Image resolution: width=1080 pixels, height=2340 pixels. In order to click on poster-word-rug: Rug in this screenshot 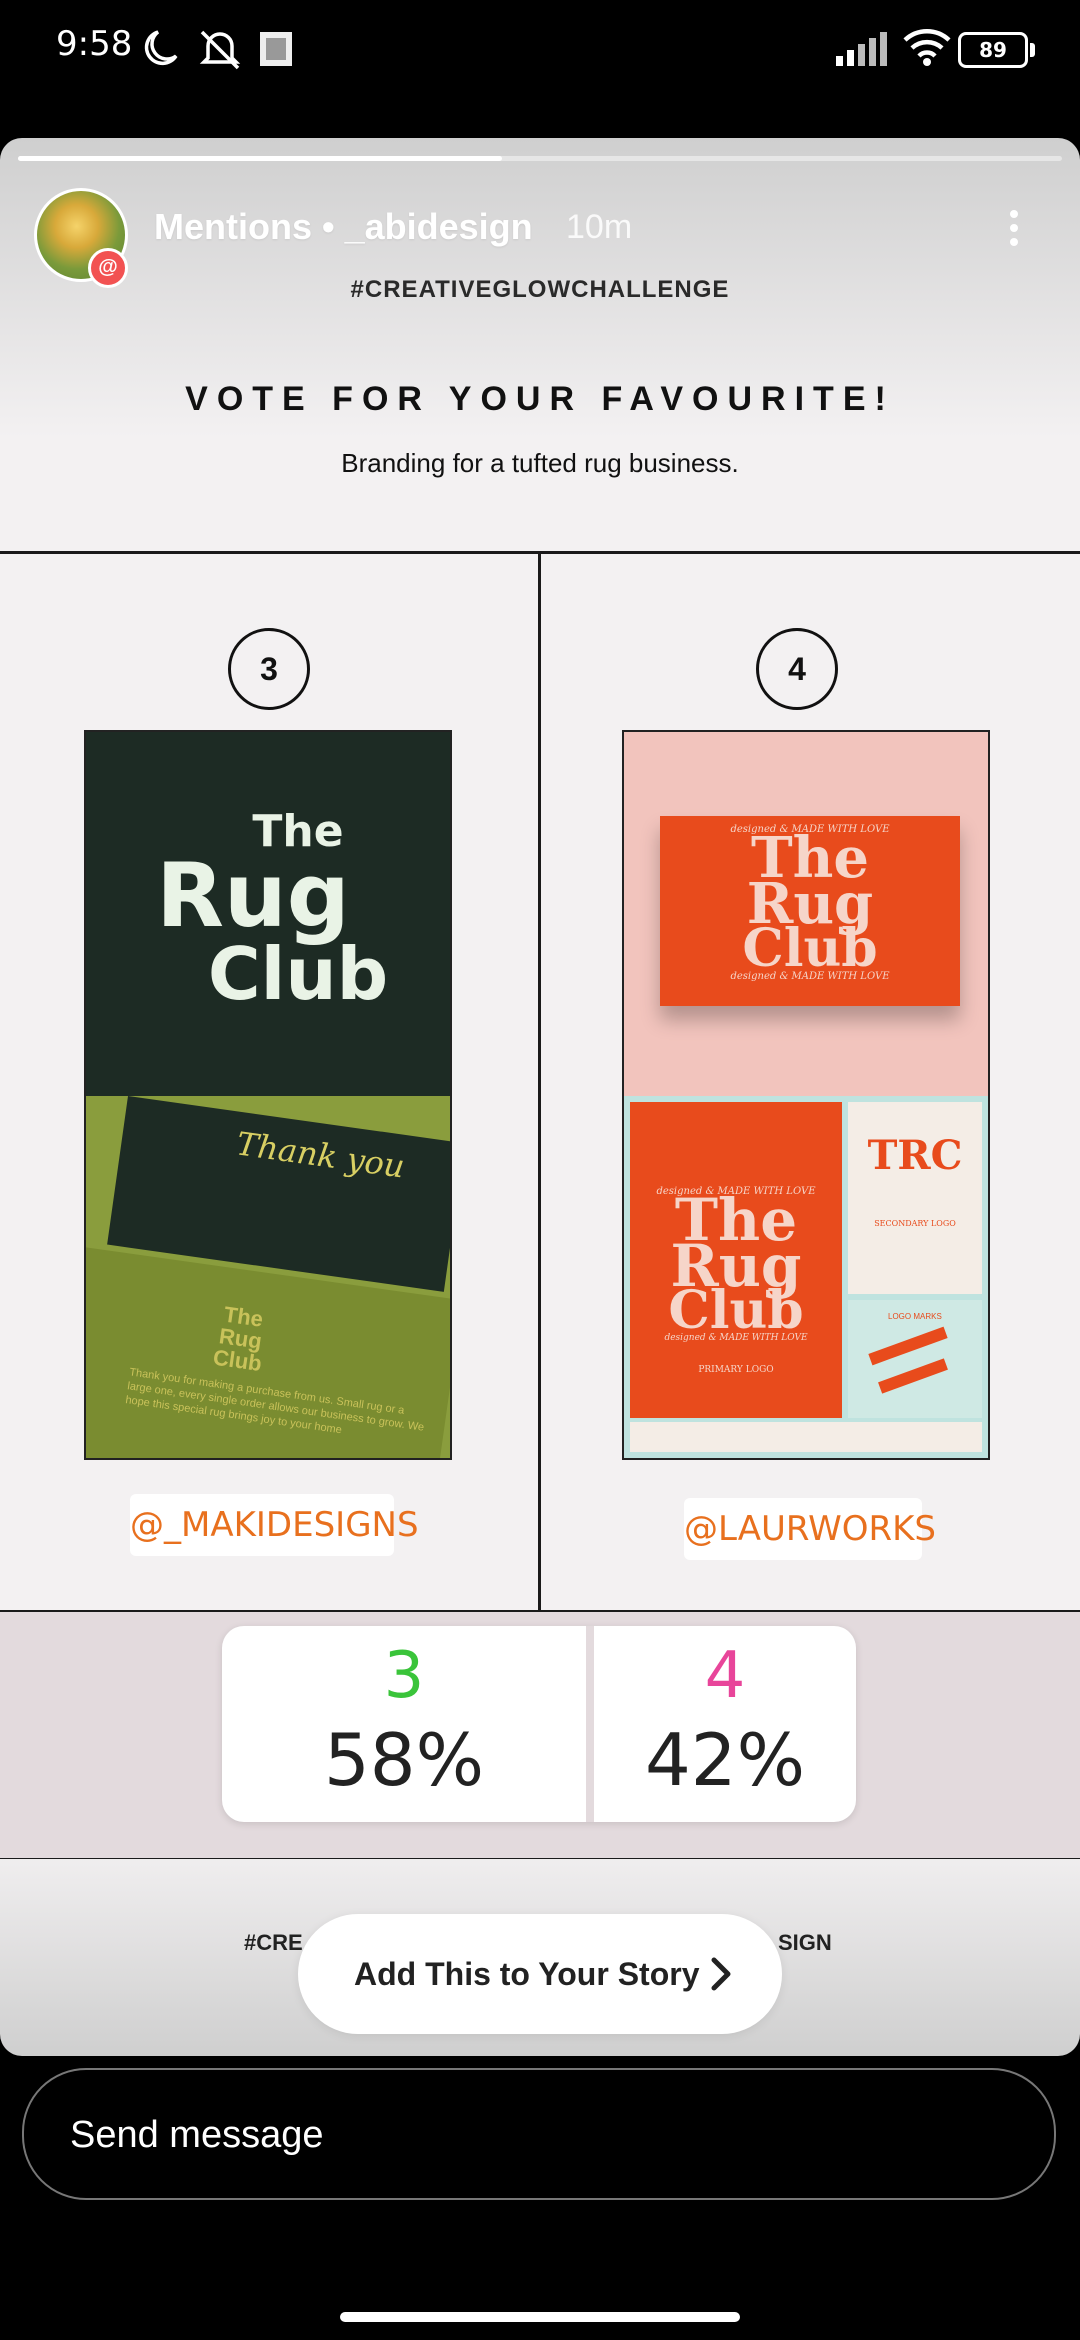, I will do `click(253, 895)`.